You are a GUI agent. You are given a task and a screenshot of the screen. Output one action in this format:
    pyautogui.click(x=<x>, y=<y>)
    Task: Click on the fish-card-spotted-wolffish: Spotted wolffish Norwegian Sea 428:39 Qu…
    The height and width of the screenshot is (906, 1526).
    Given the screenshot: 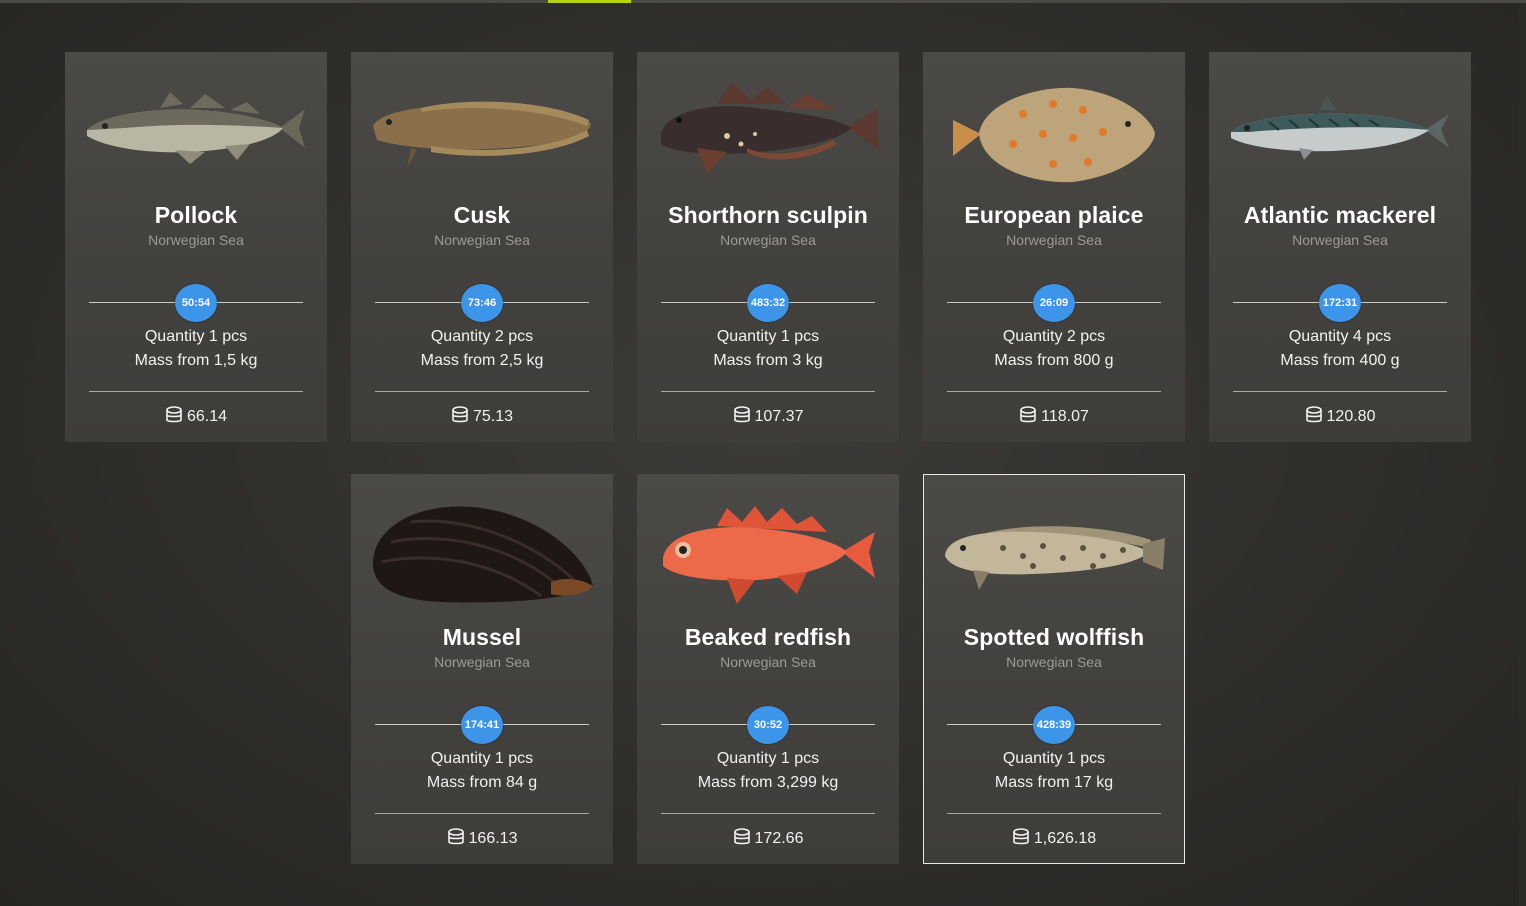 What is the action you would take?
    pyautogui.click(x=1054, y=669)
    